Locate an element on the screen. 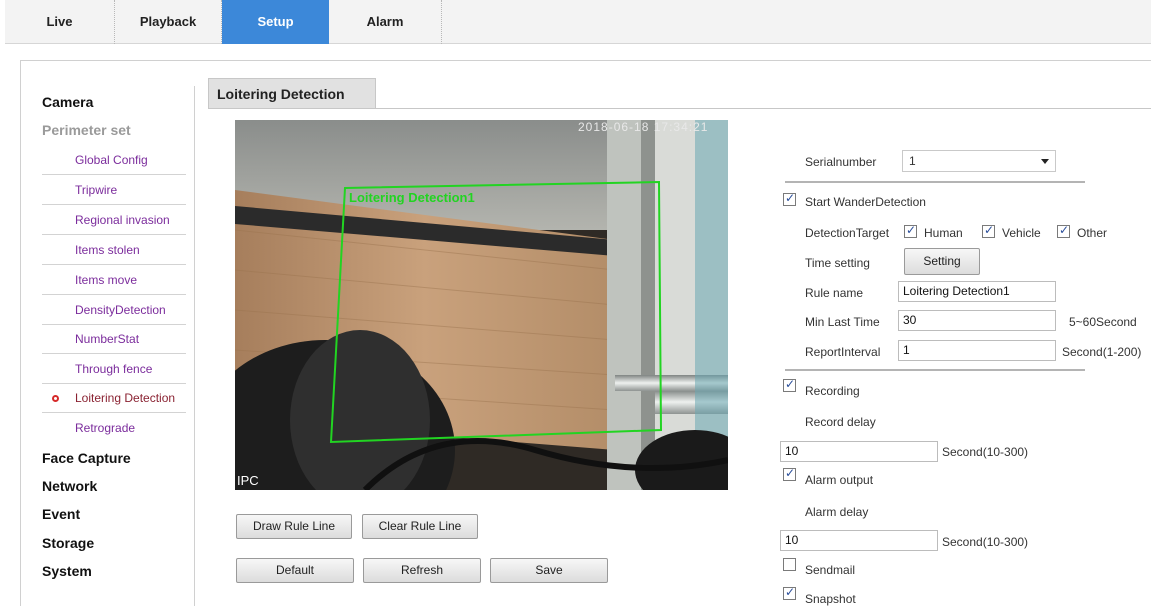 The width and height of the screenshot is (1151, 606). sidebar-item-tripwire: Tripwire is located at coordinates (114, 190).